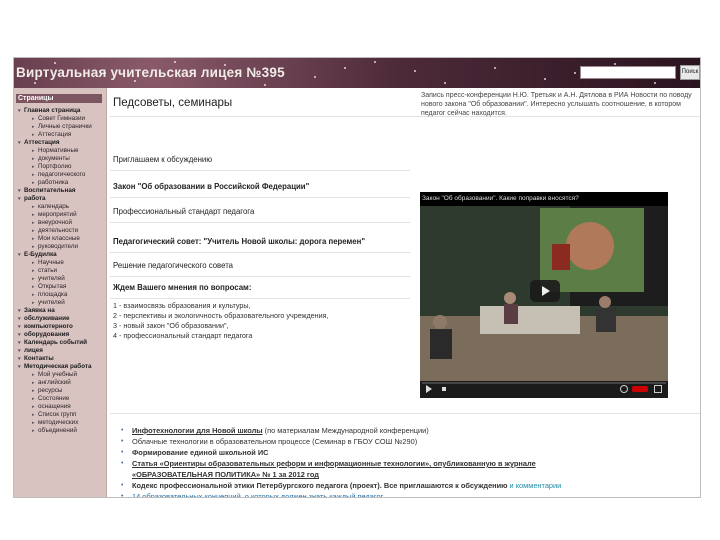 This screenshot has height=540, width=720. Describe the element at coordinates (182, 305) in the screenshot. I see `question-item: 1 - взаимосвязь образования и культуры,` at that location.